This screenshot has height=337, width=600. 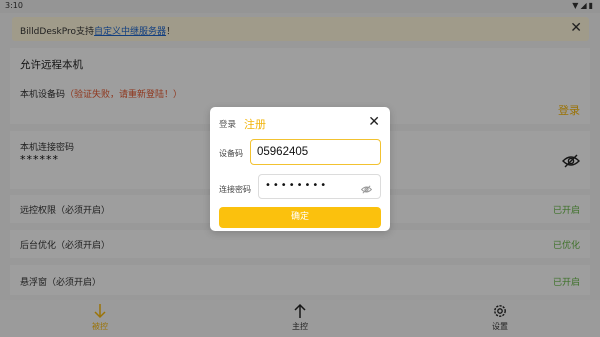 What do you see at coordinates (255, 124) in the screenshot?
I see `tab-register: 注册` at bounding box center [255, 124].